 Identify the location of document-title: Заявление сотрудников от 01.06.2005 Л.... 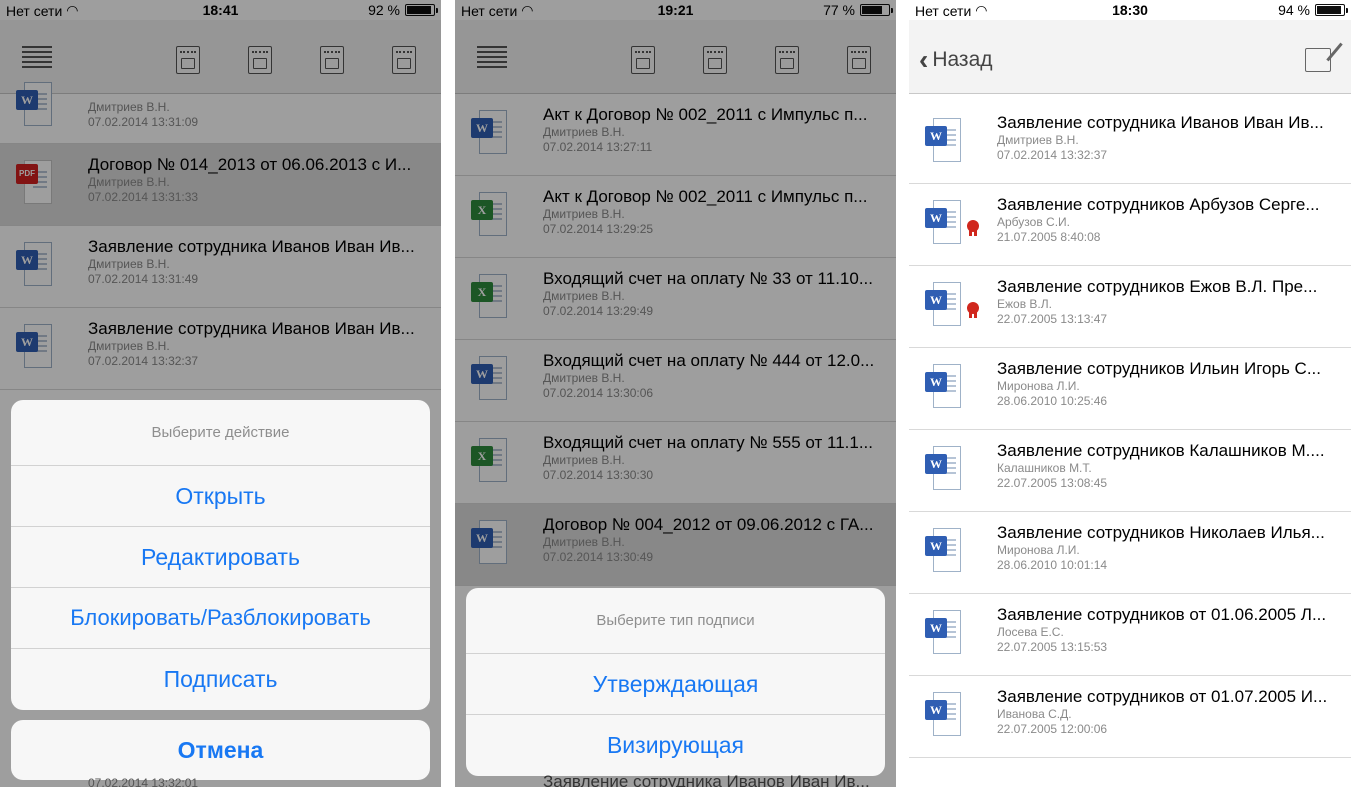
(1162, 614).